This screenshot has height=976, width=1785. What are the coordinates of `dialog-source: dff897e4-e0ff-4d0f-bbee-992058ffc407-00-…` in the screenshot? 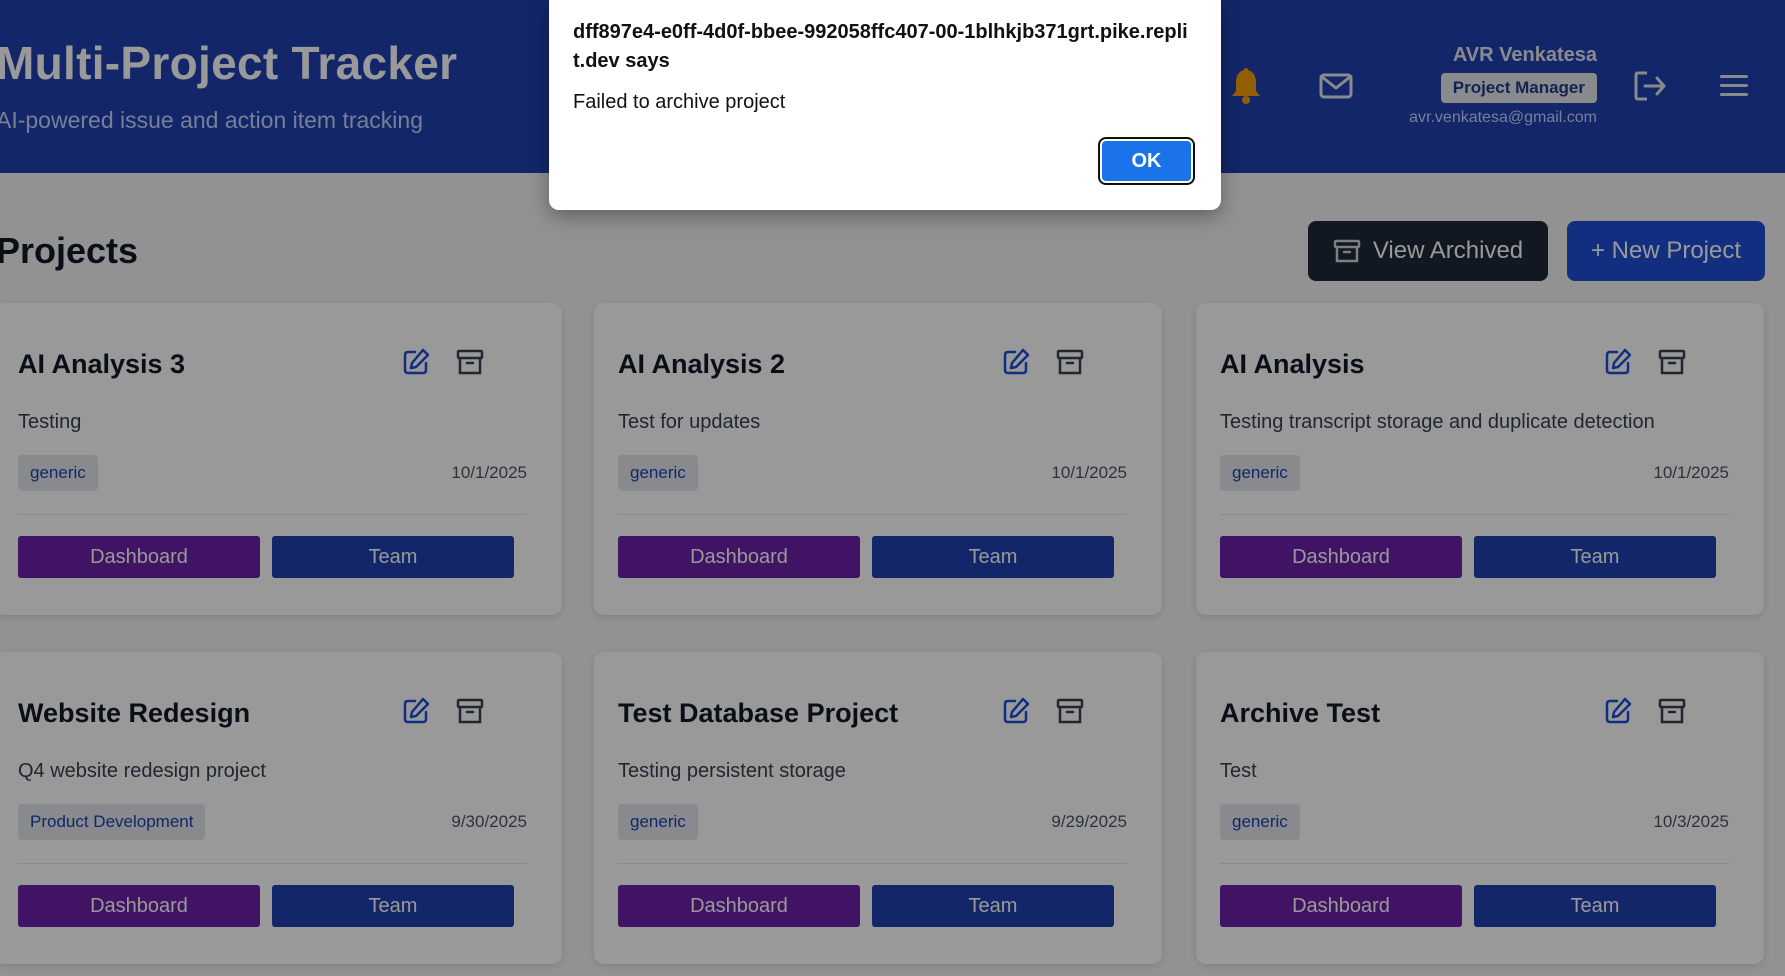 It's located at (880, 46).